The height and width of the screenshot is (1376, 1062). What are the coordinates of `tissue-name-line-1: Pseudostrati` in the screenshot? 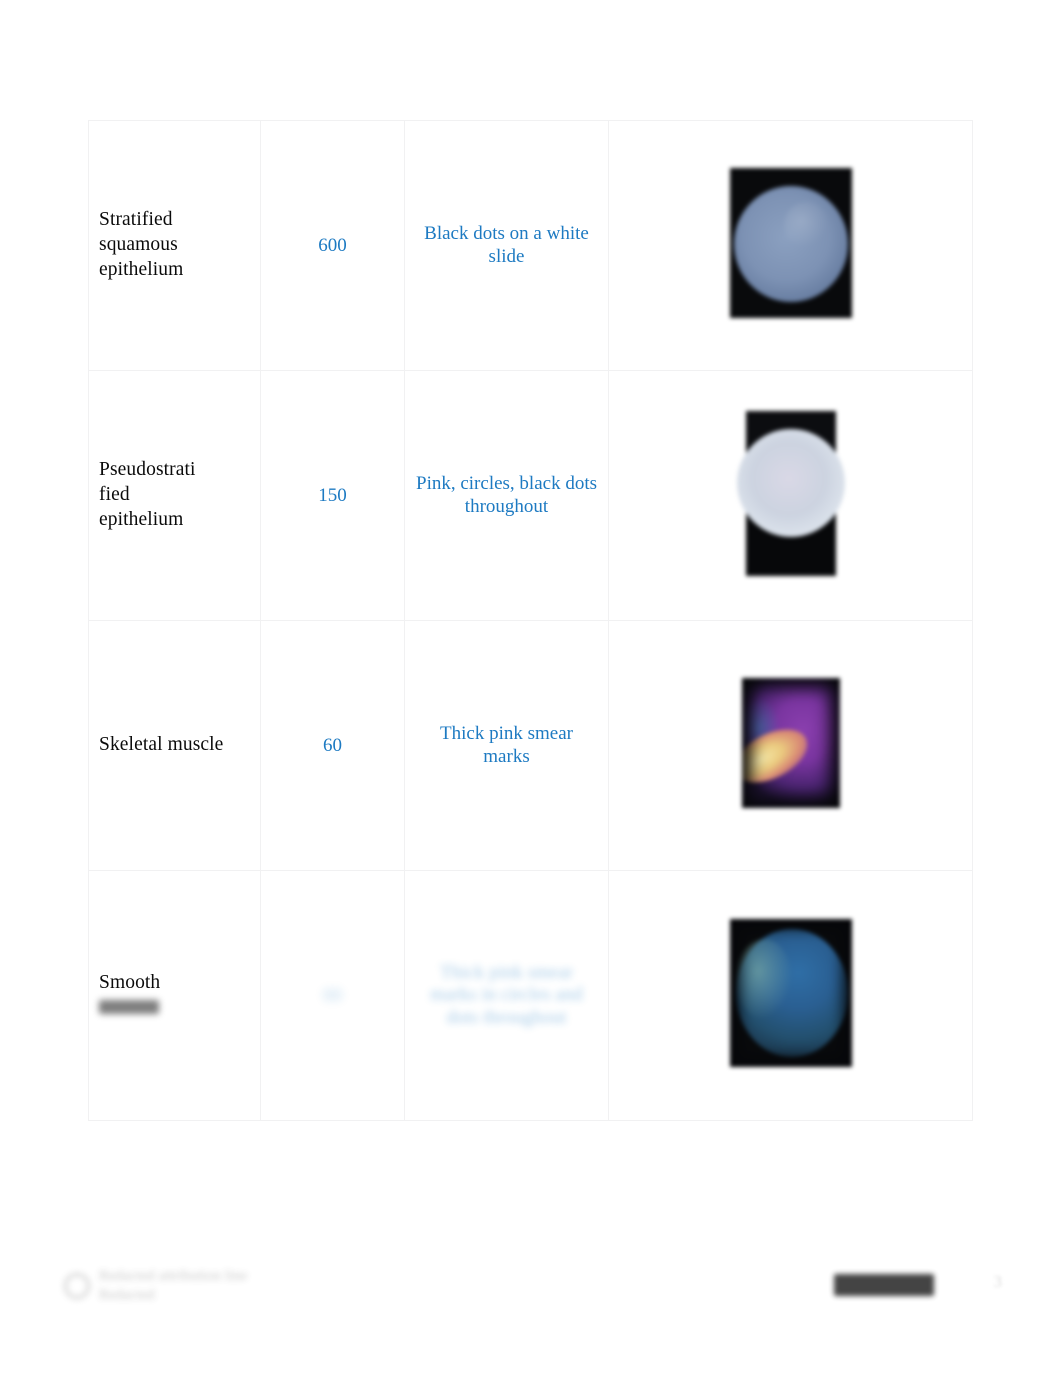 It's located at (147, 470).